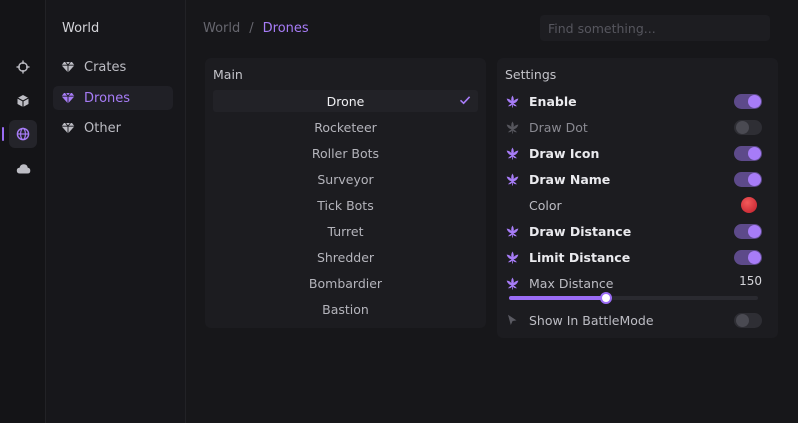 The image size is (798, 423). I want to click on search-input, so click(655, 28).